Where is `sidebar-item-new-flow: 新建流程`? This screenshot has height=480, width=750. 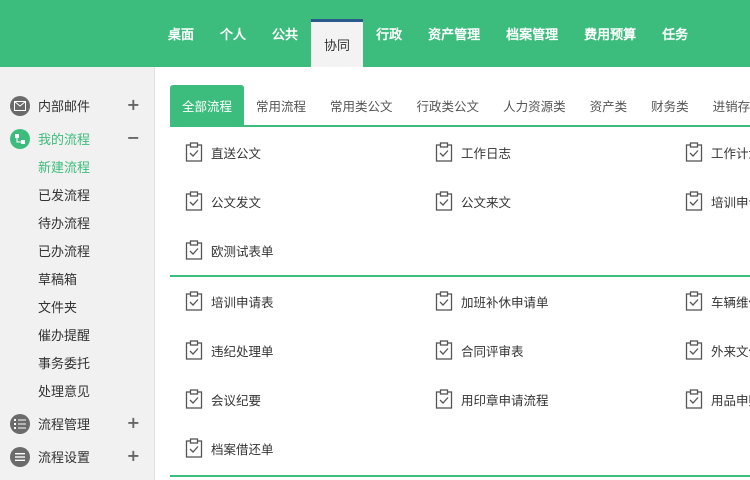
sidebar-item-new-flow: 新建流程 is located at coordinates (96, 169).